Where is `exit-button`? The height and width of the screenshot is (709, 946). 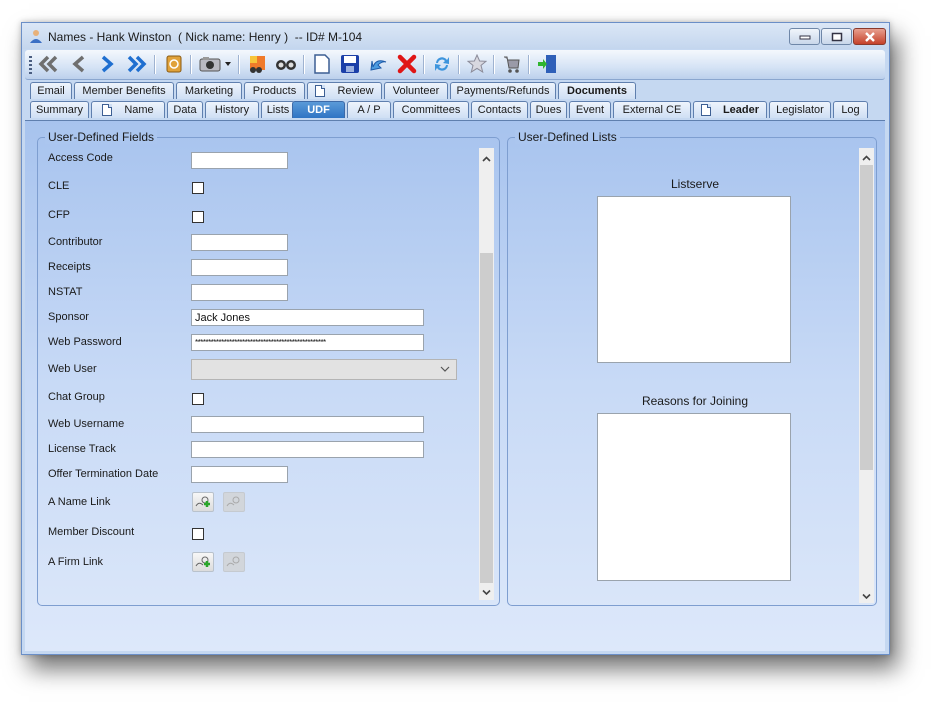 exit-button is located at coordinates (547, 64).